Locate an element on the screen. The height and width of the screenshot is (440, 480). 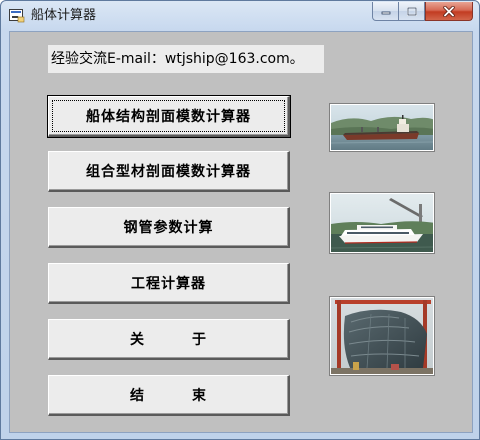
steel-pipe-calc-label: 钢管参数计算 is located at coordinates (168, 228).